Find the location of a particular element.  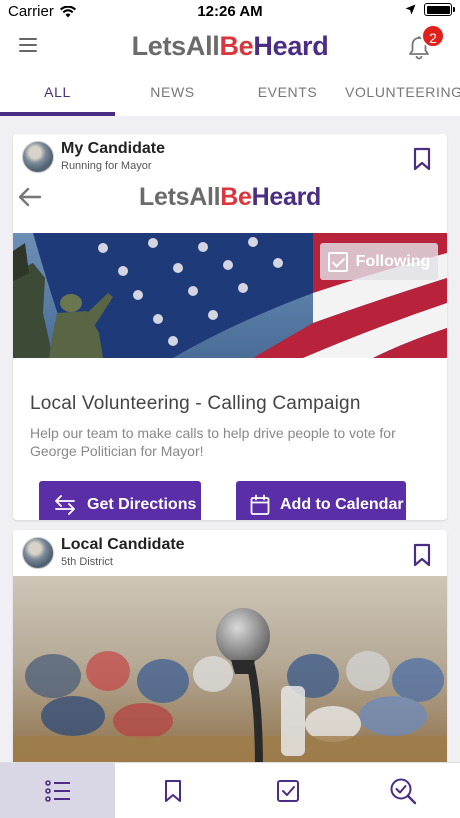

candidate-subtitle: 5th District is located at coordinates (87, 562).